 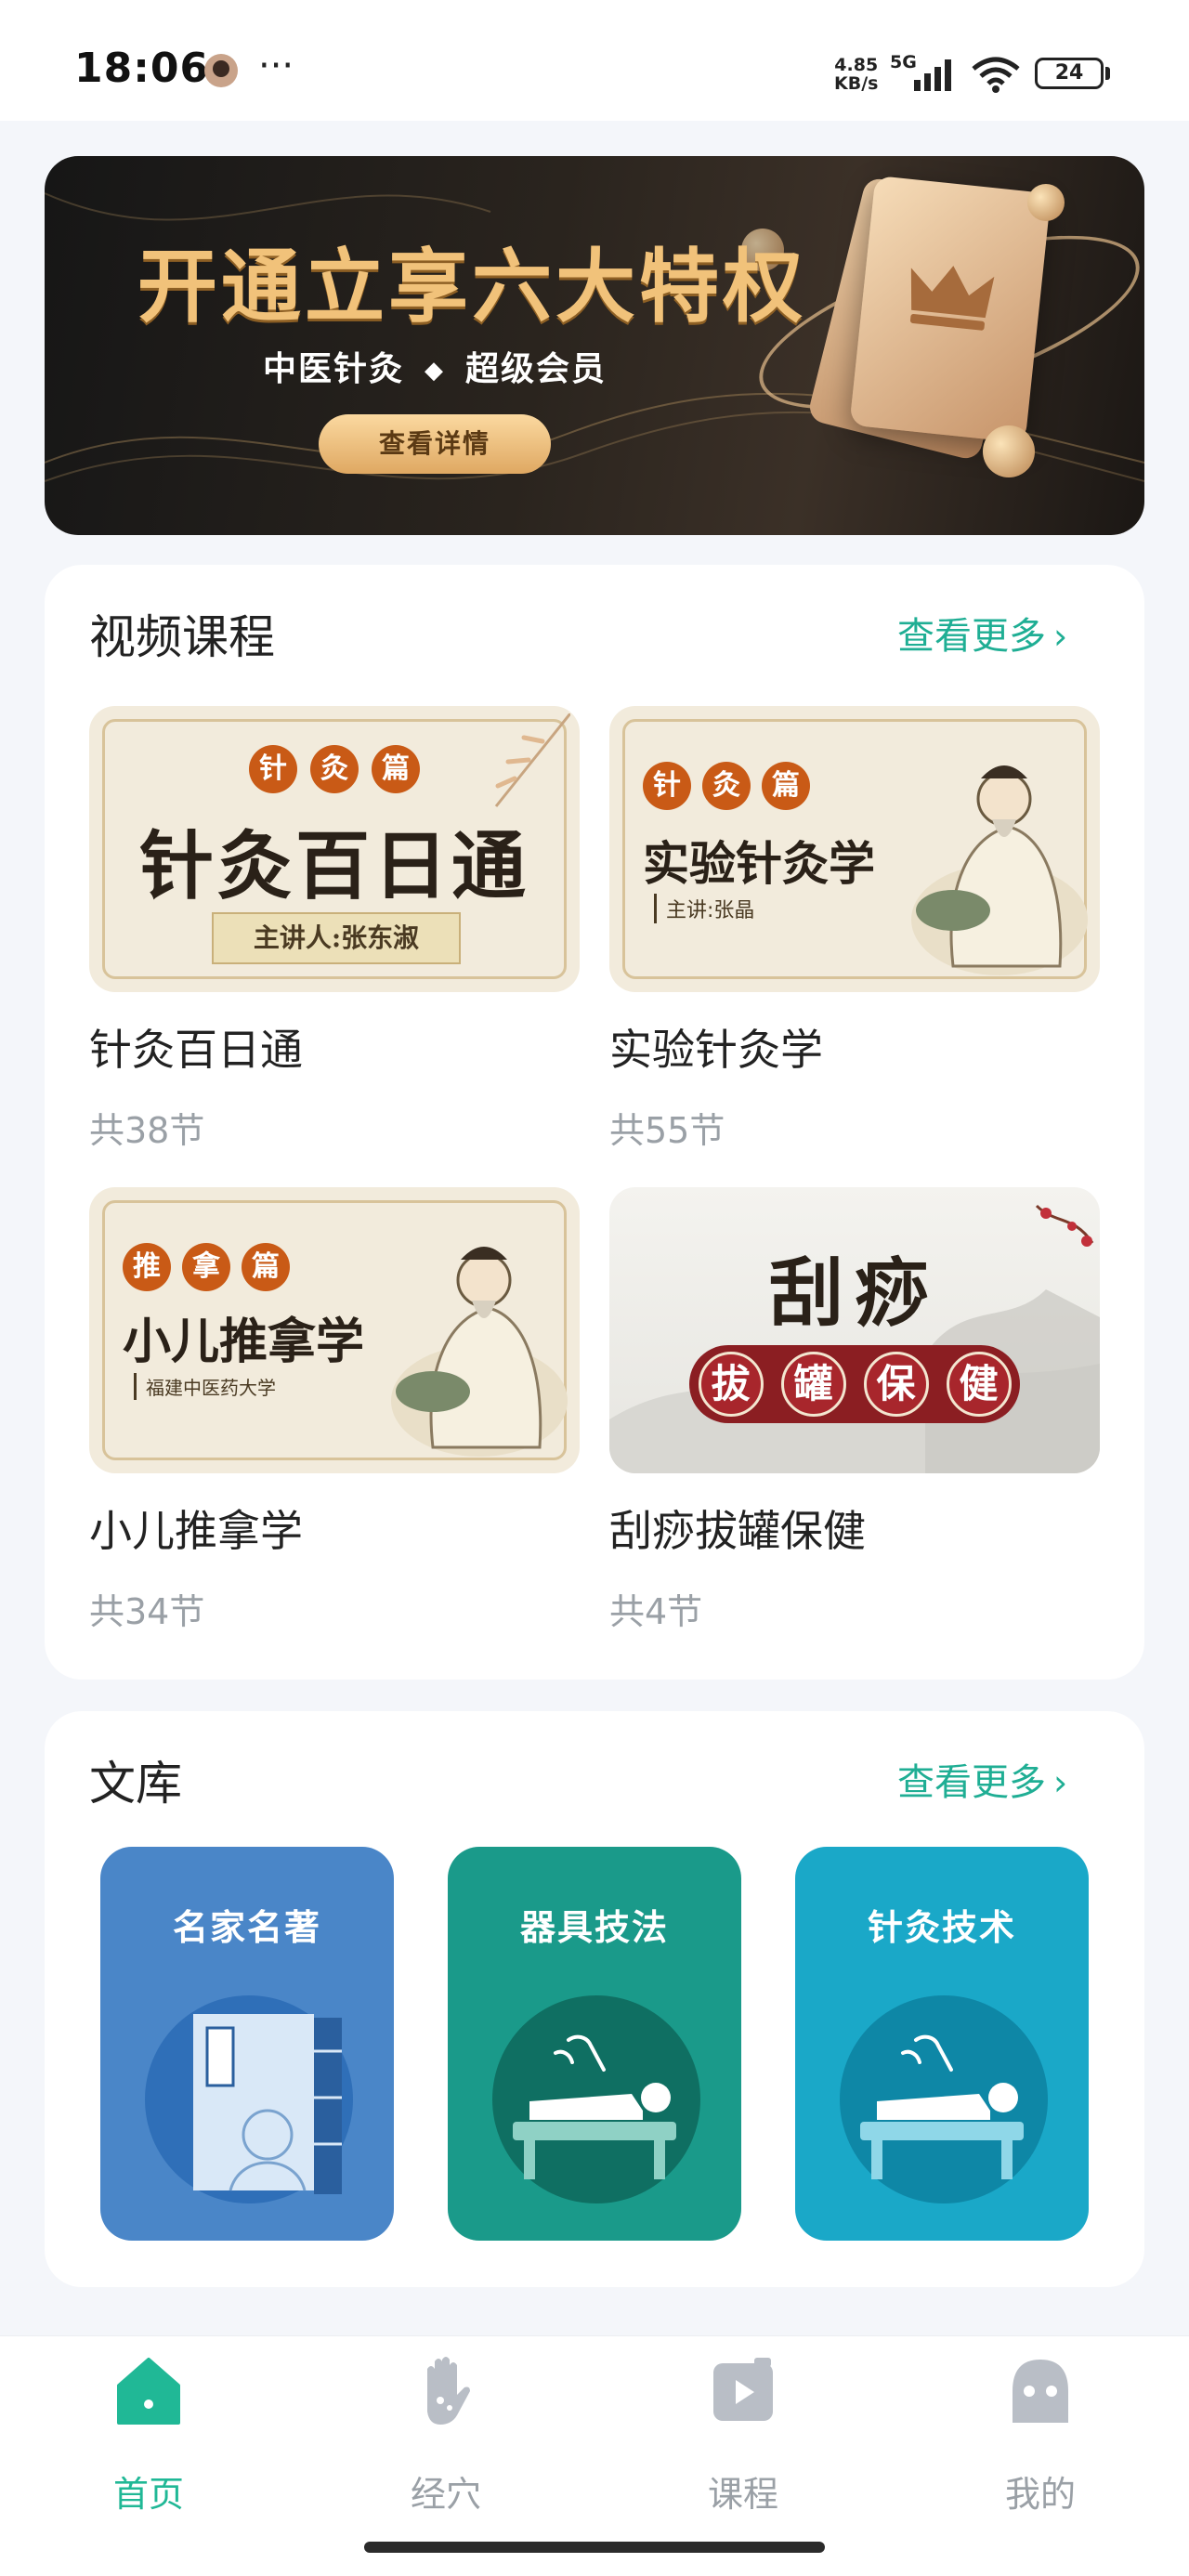 I want to click on thumb-char: 罐, so click(x=813, y=1384).